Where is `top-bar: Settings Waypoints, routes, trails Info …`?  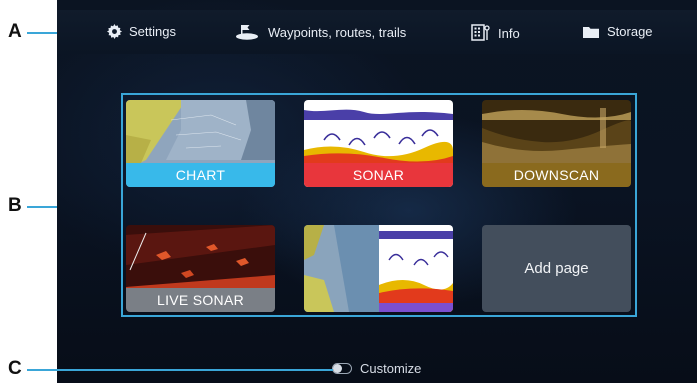
top-bar: Settings Waypoints, routes, trails Info … is located at coordinates (377, 32).